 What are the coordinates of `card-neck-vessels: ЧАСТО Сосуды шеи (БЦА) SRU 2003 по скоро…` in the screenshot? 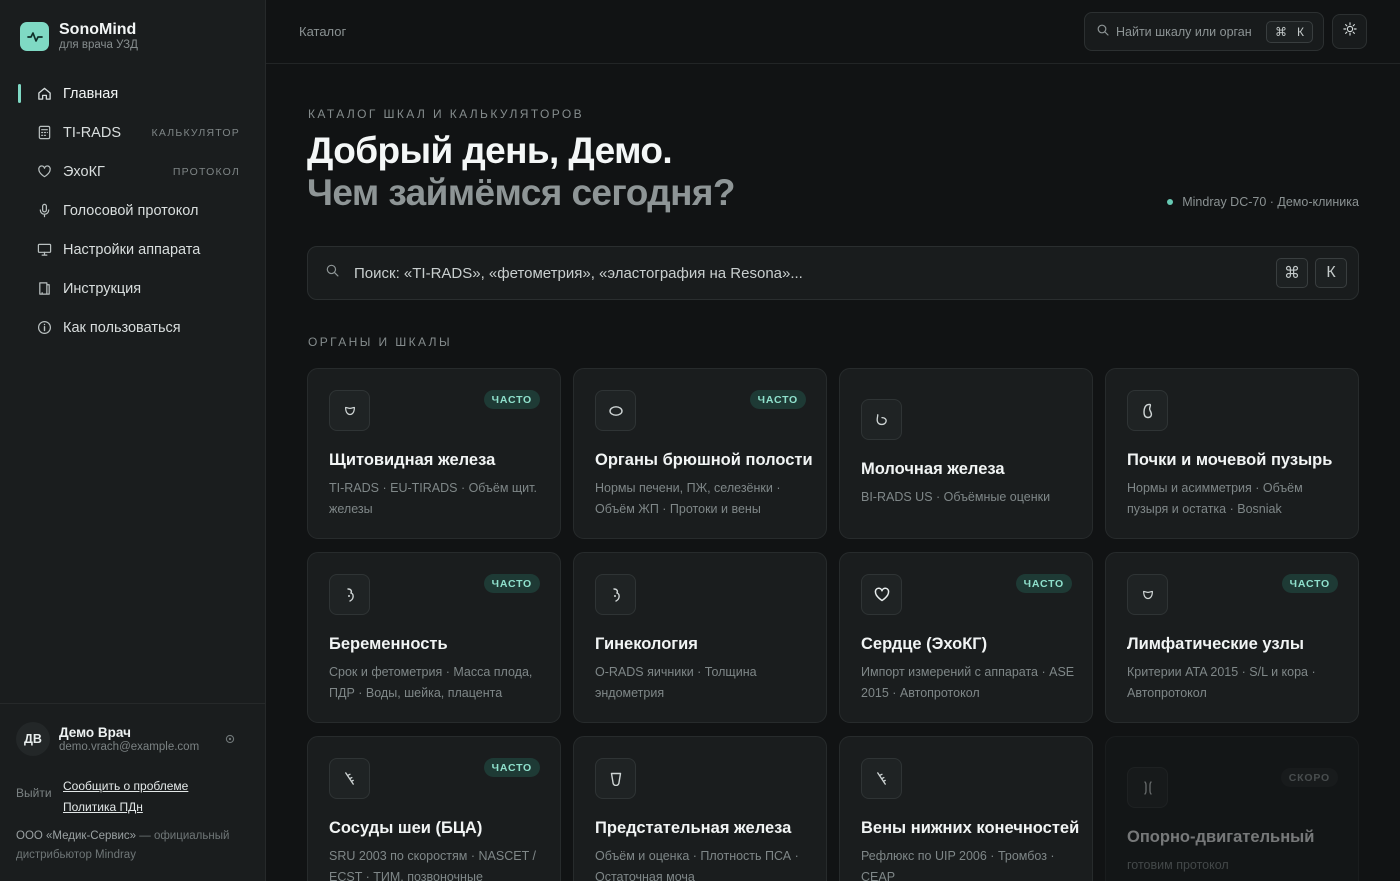 It's located at (434, 808).